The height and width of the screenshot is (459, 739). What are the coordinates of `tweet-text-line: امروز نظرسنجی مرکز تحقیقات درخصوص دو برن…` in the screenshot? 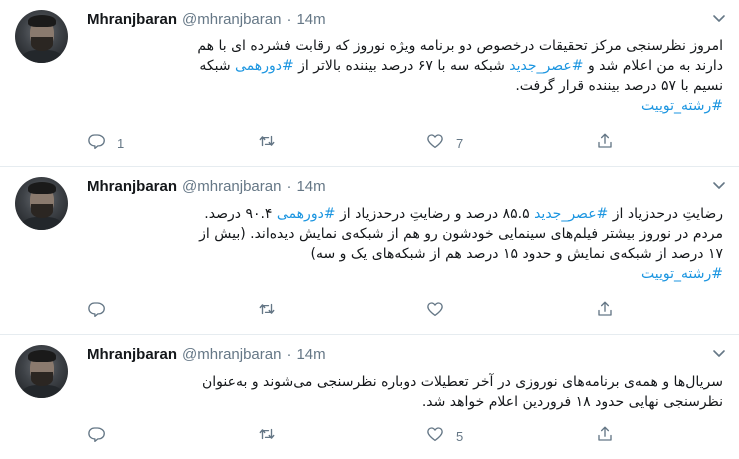 It's located at (405, 46).